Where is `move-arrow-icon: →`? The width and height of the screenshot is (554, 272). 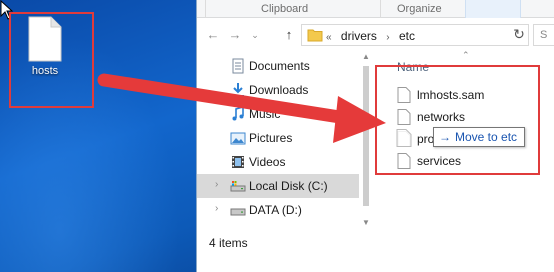
move-arrow-icon: → is located at coordinates (445, 137).